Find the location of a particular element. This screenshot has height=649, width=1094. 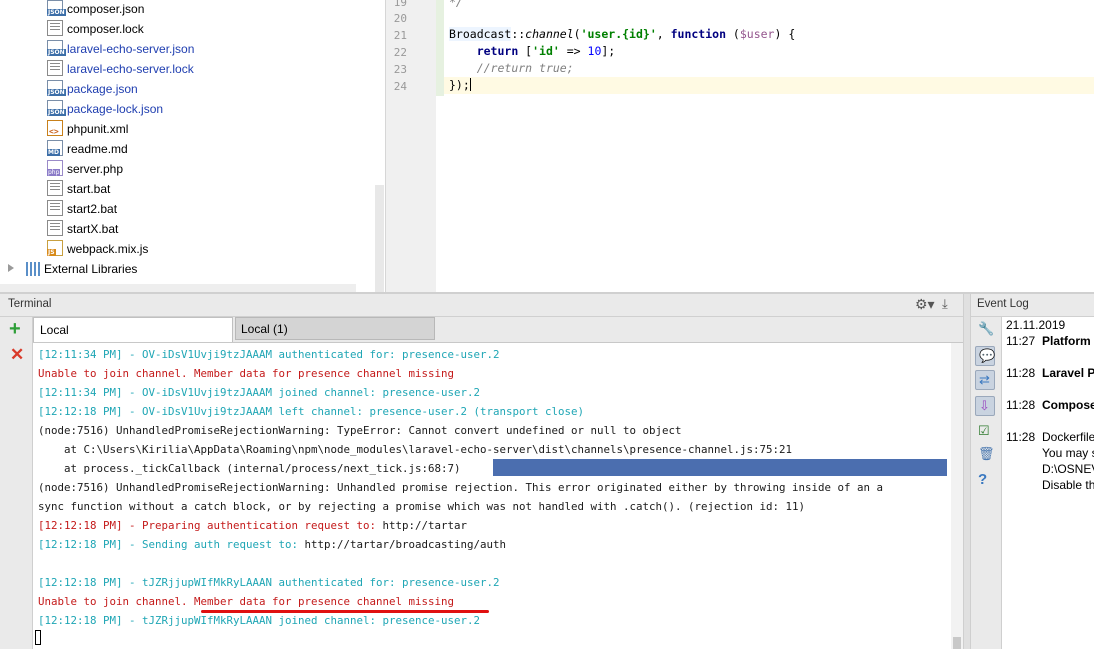

event-message: Laravel Pl is located at coordinates (1068, 373).